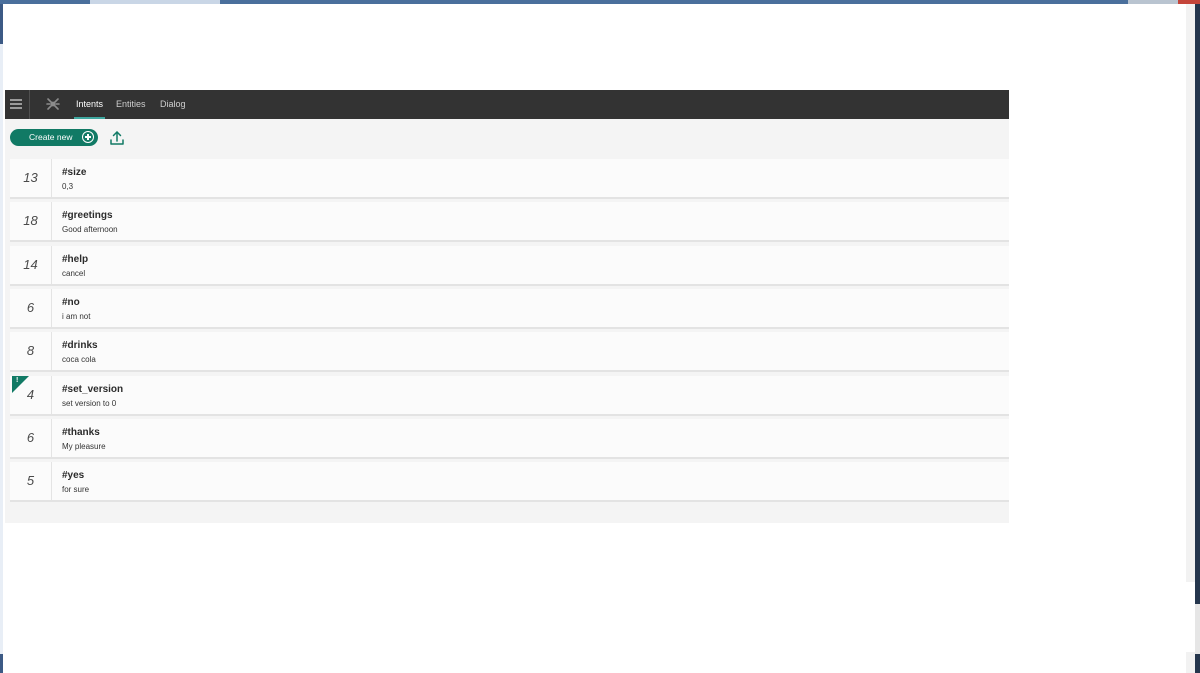 Image resolution: width=1200 pixels, height=673 pixels. What do you see at coordinates (509, 396) in the screenshot?
I see `intent-row: 4! #set_version set version to 0` at bounding box center [509, 396].